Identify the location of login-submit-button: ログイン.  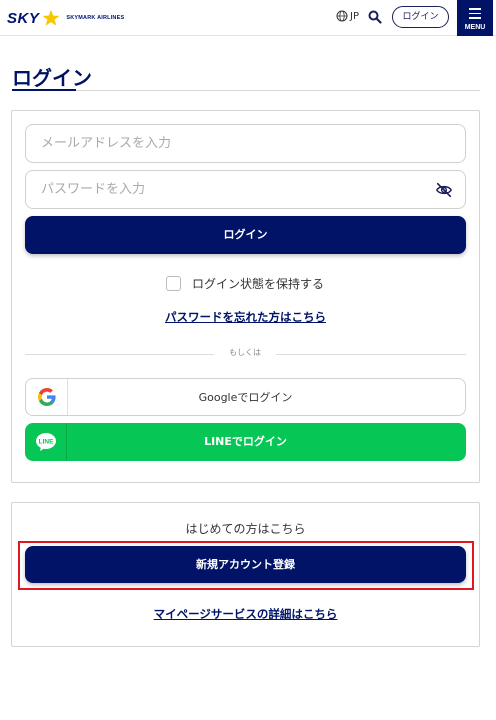
(245, 235).